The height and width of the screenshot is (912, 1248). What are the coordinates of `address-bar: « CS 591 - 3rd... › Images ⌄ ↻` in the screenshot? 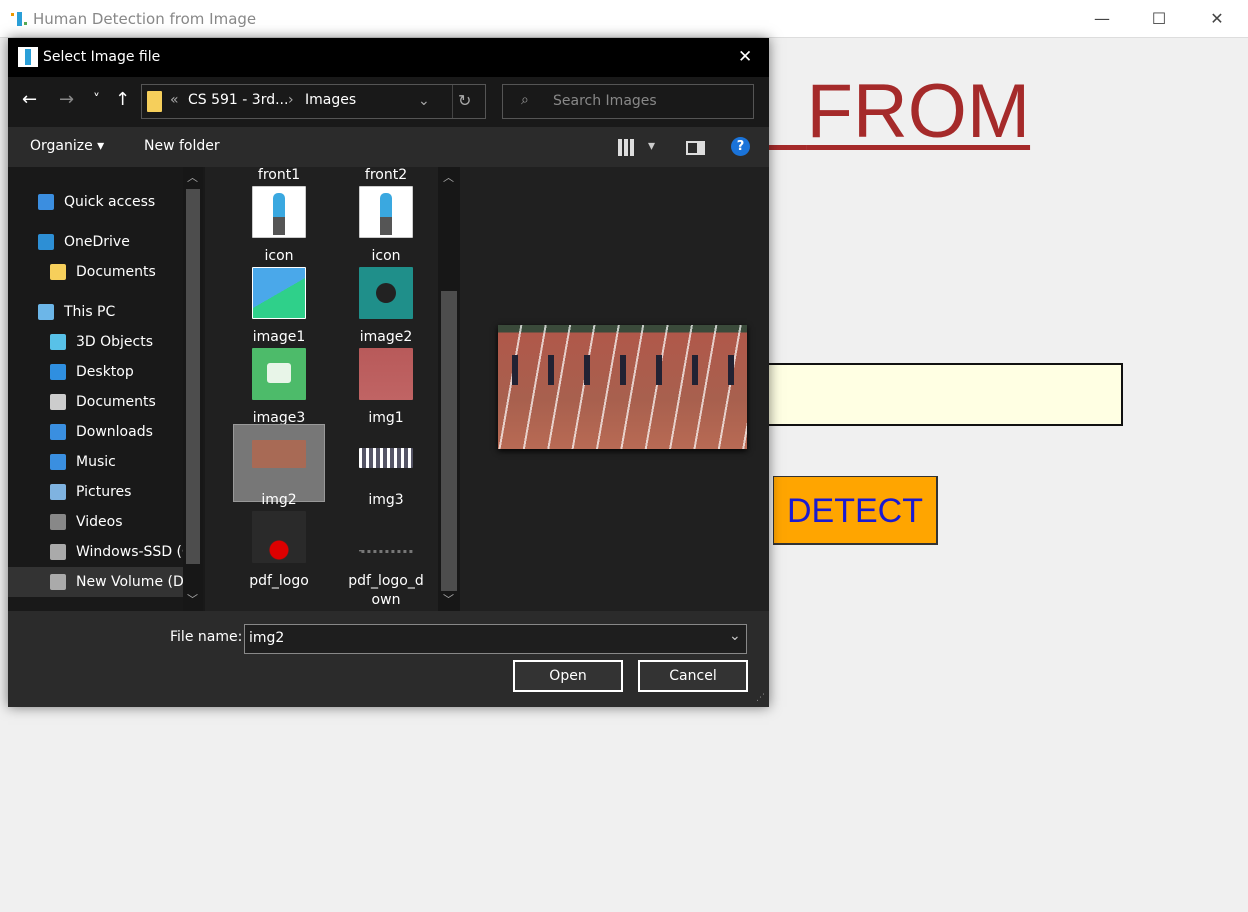 It's located at (313, 101).